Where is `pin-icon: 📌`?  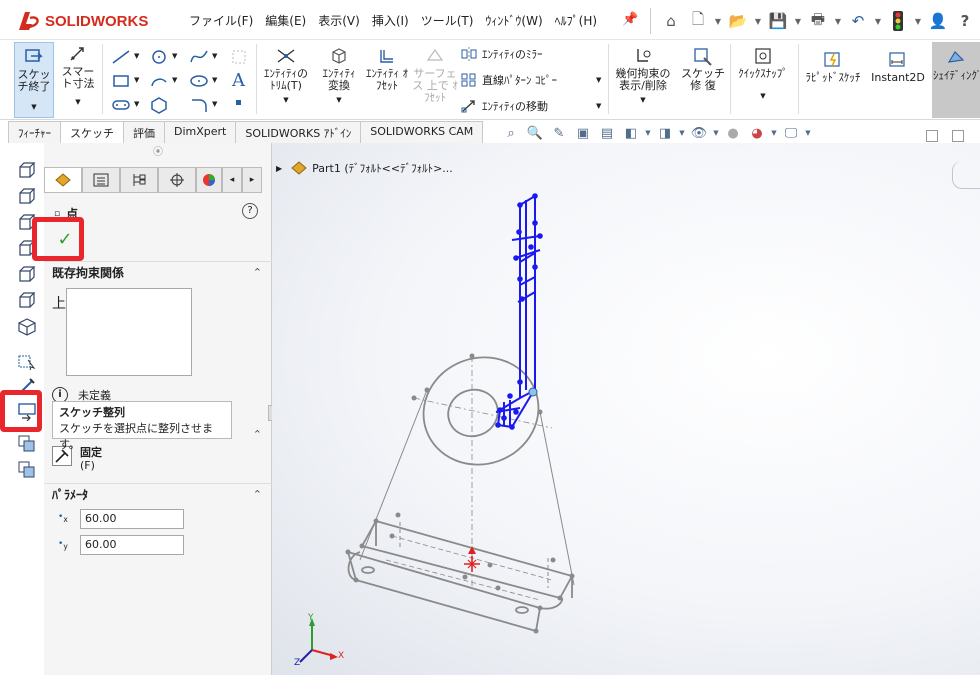 pin-icon: 📌 is located at coordinates (630, 19).